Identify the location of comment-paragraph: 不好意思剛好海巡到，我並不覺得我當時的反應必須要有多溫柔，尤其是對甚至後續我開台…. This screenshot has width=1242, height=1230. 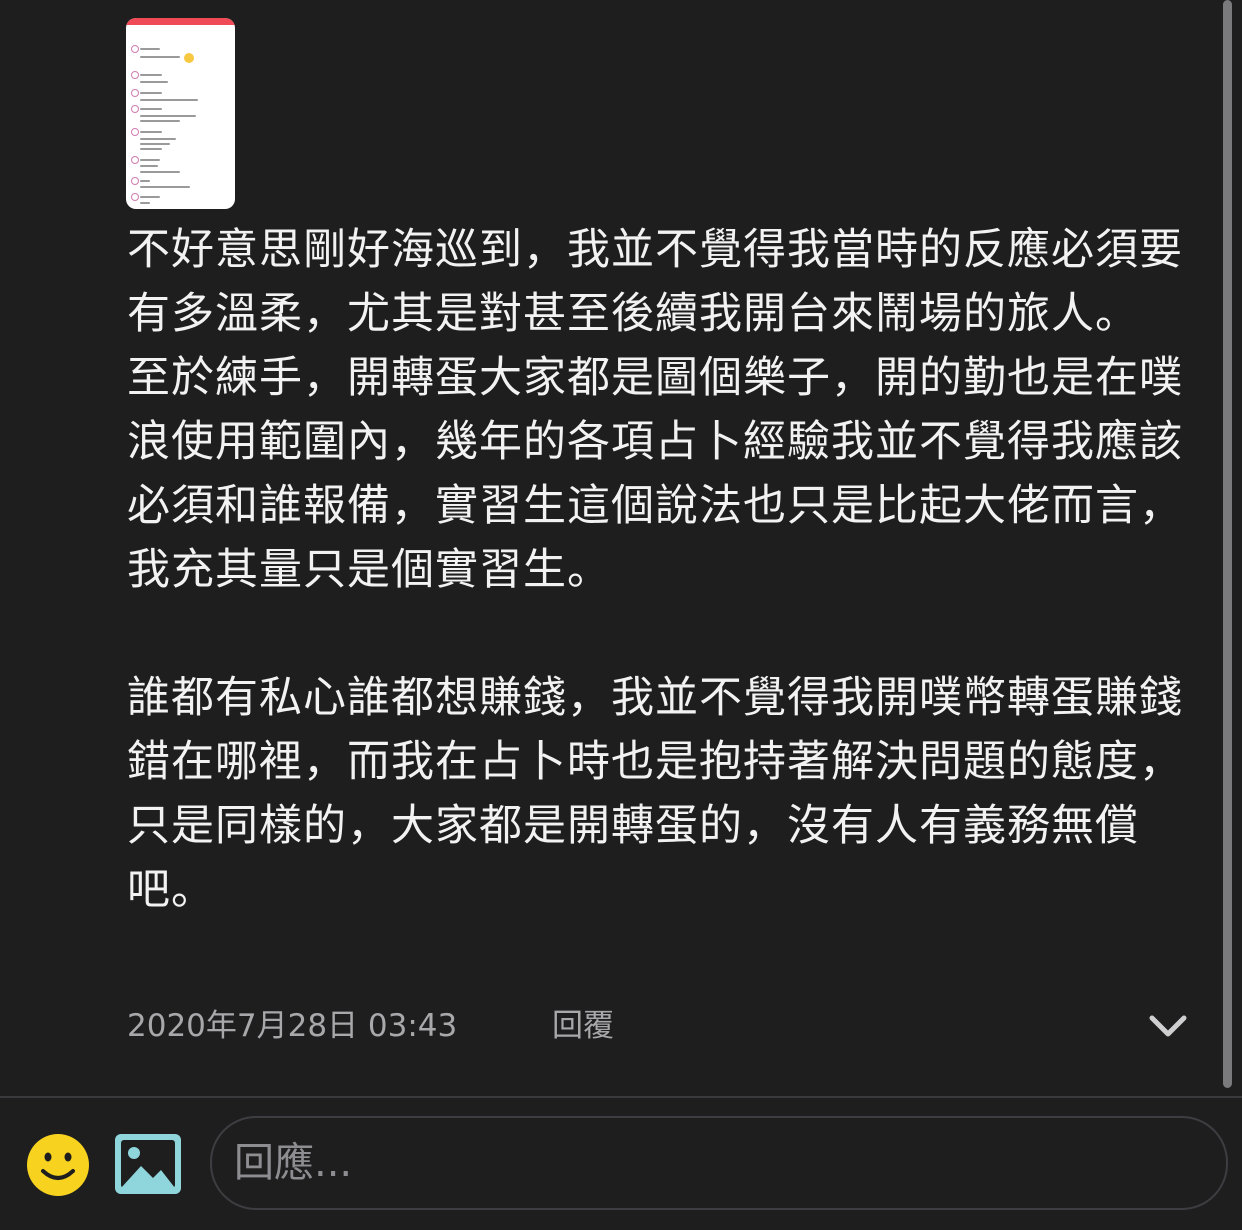
(655, 282).